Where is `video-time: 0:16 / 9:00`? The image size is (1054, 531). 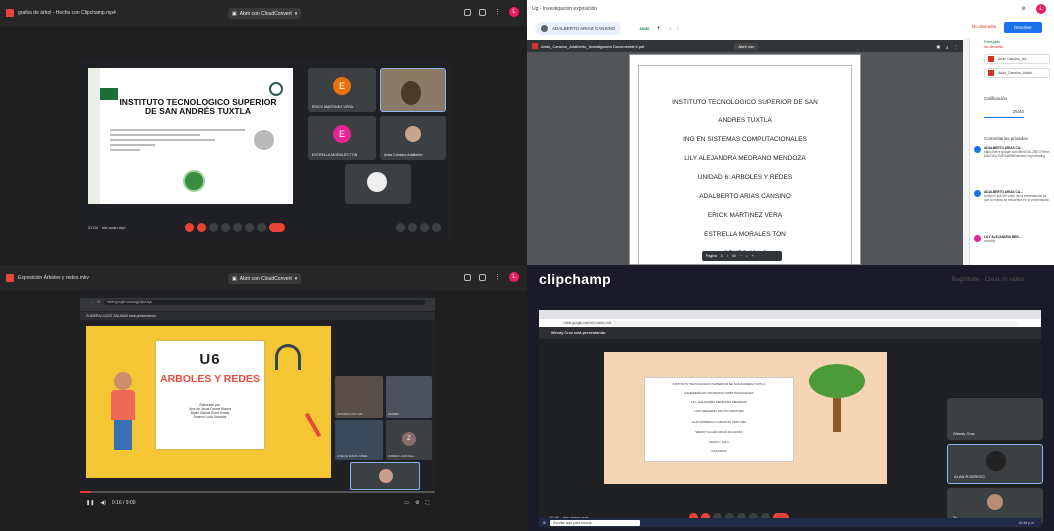 video-time: 0:16 / 9:00 is located at coordinates (123, 503).